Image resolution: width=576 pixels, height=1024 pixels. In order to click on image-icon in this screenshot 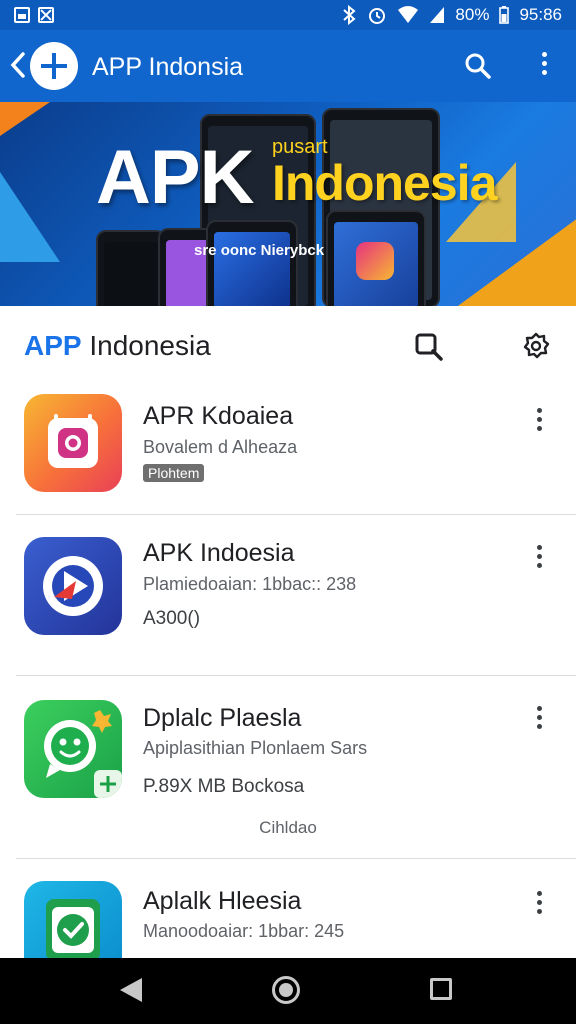, I will do `click(22, 15)`.